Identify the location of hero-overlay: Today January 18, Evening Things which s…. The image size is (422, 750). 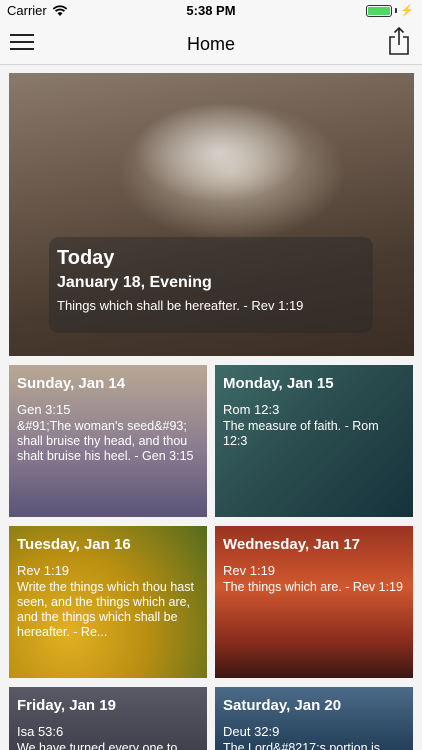
(211, 285).